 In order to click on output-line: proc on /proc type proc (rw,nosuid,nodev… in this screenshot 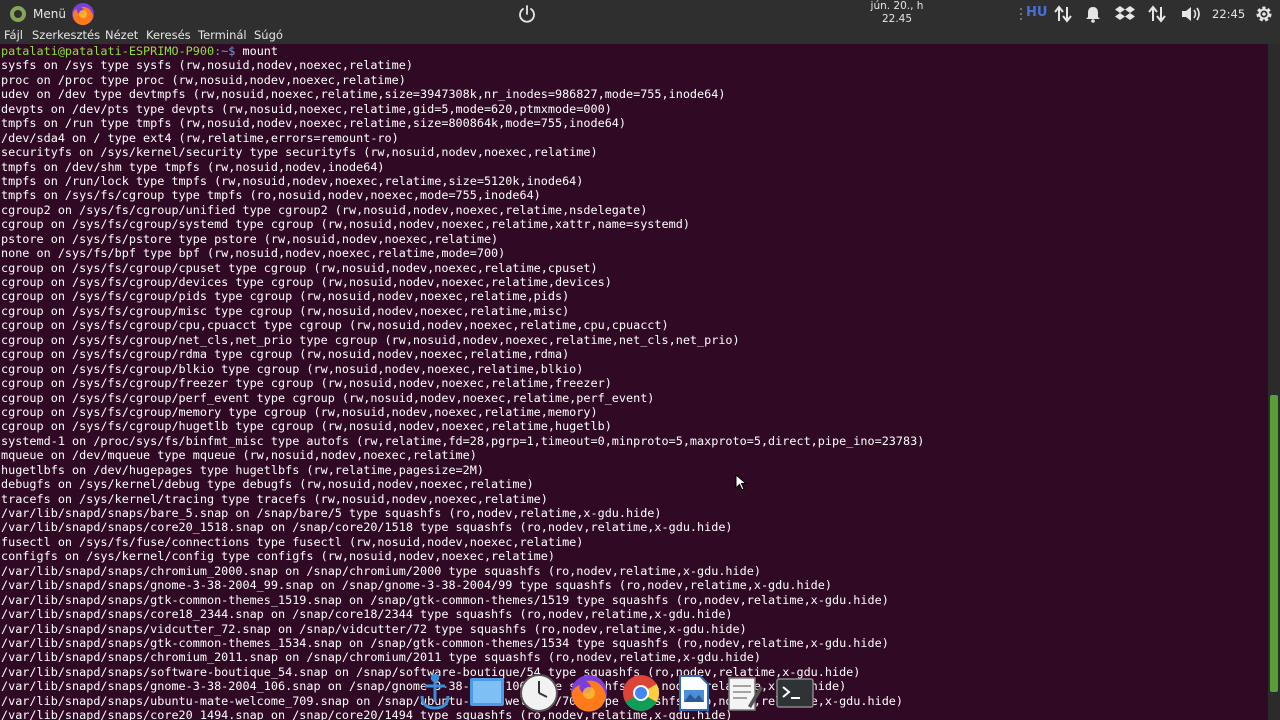, I will do `click(203, 79)`.